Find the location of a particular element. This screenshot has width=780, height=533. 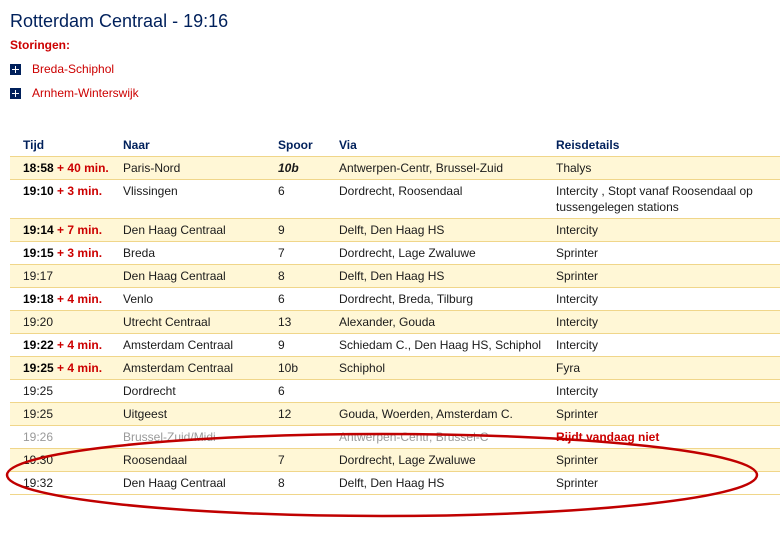

cell-destination: Uitgeest is located at coordinates (200, 414).